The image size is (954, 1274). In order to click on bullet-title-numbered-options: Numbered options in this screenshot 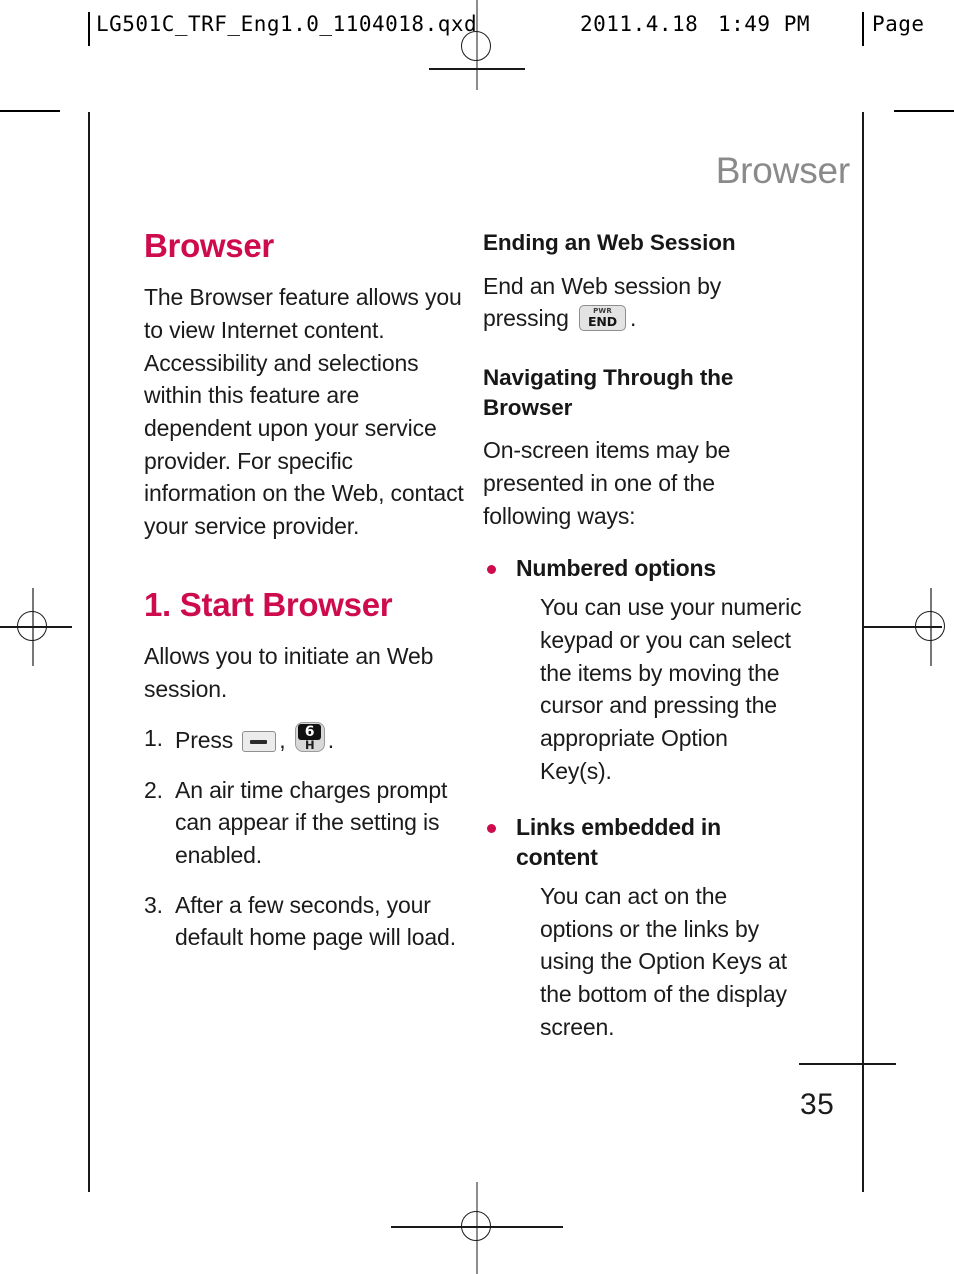, I will do `click(616, 568)`.